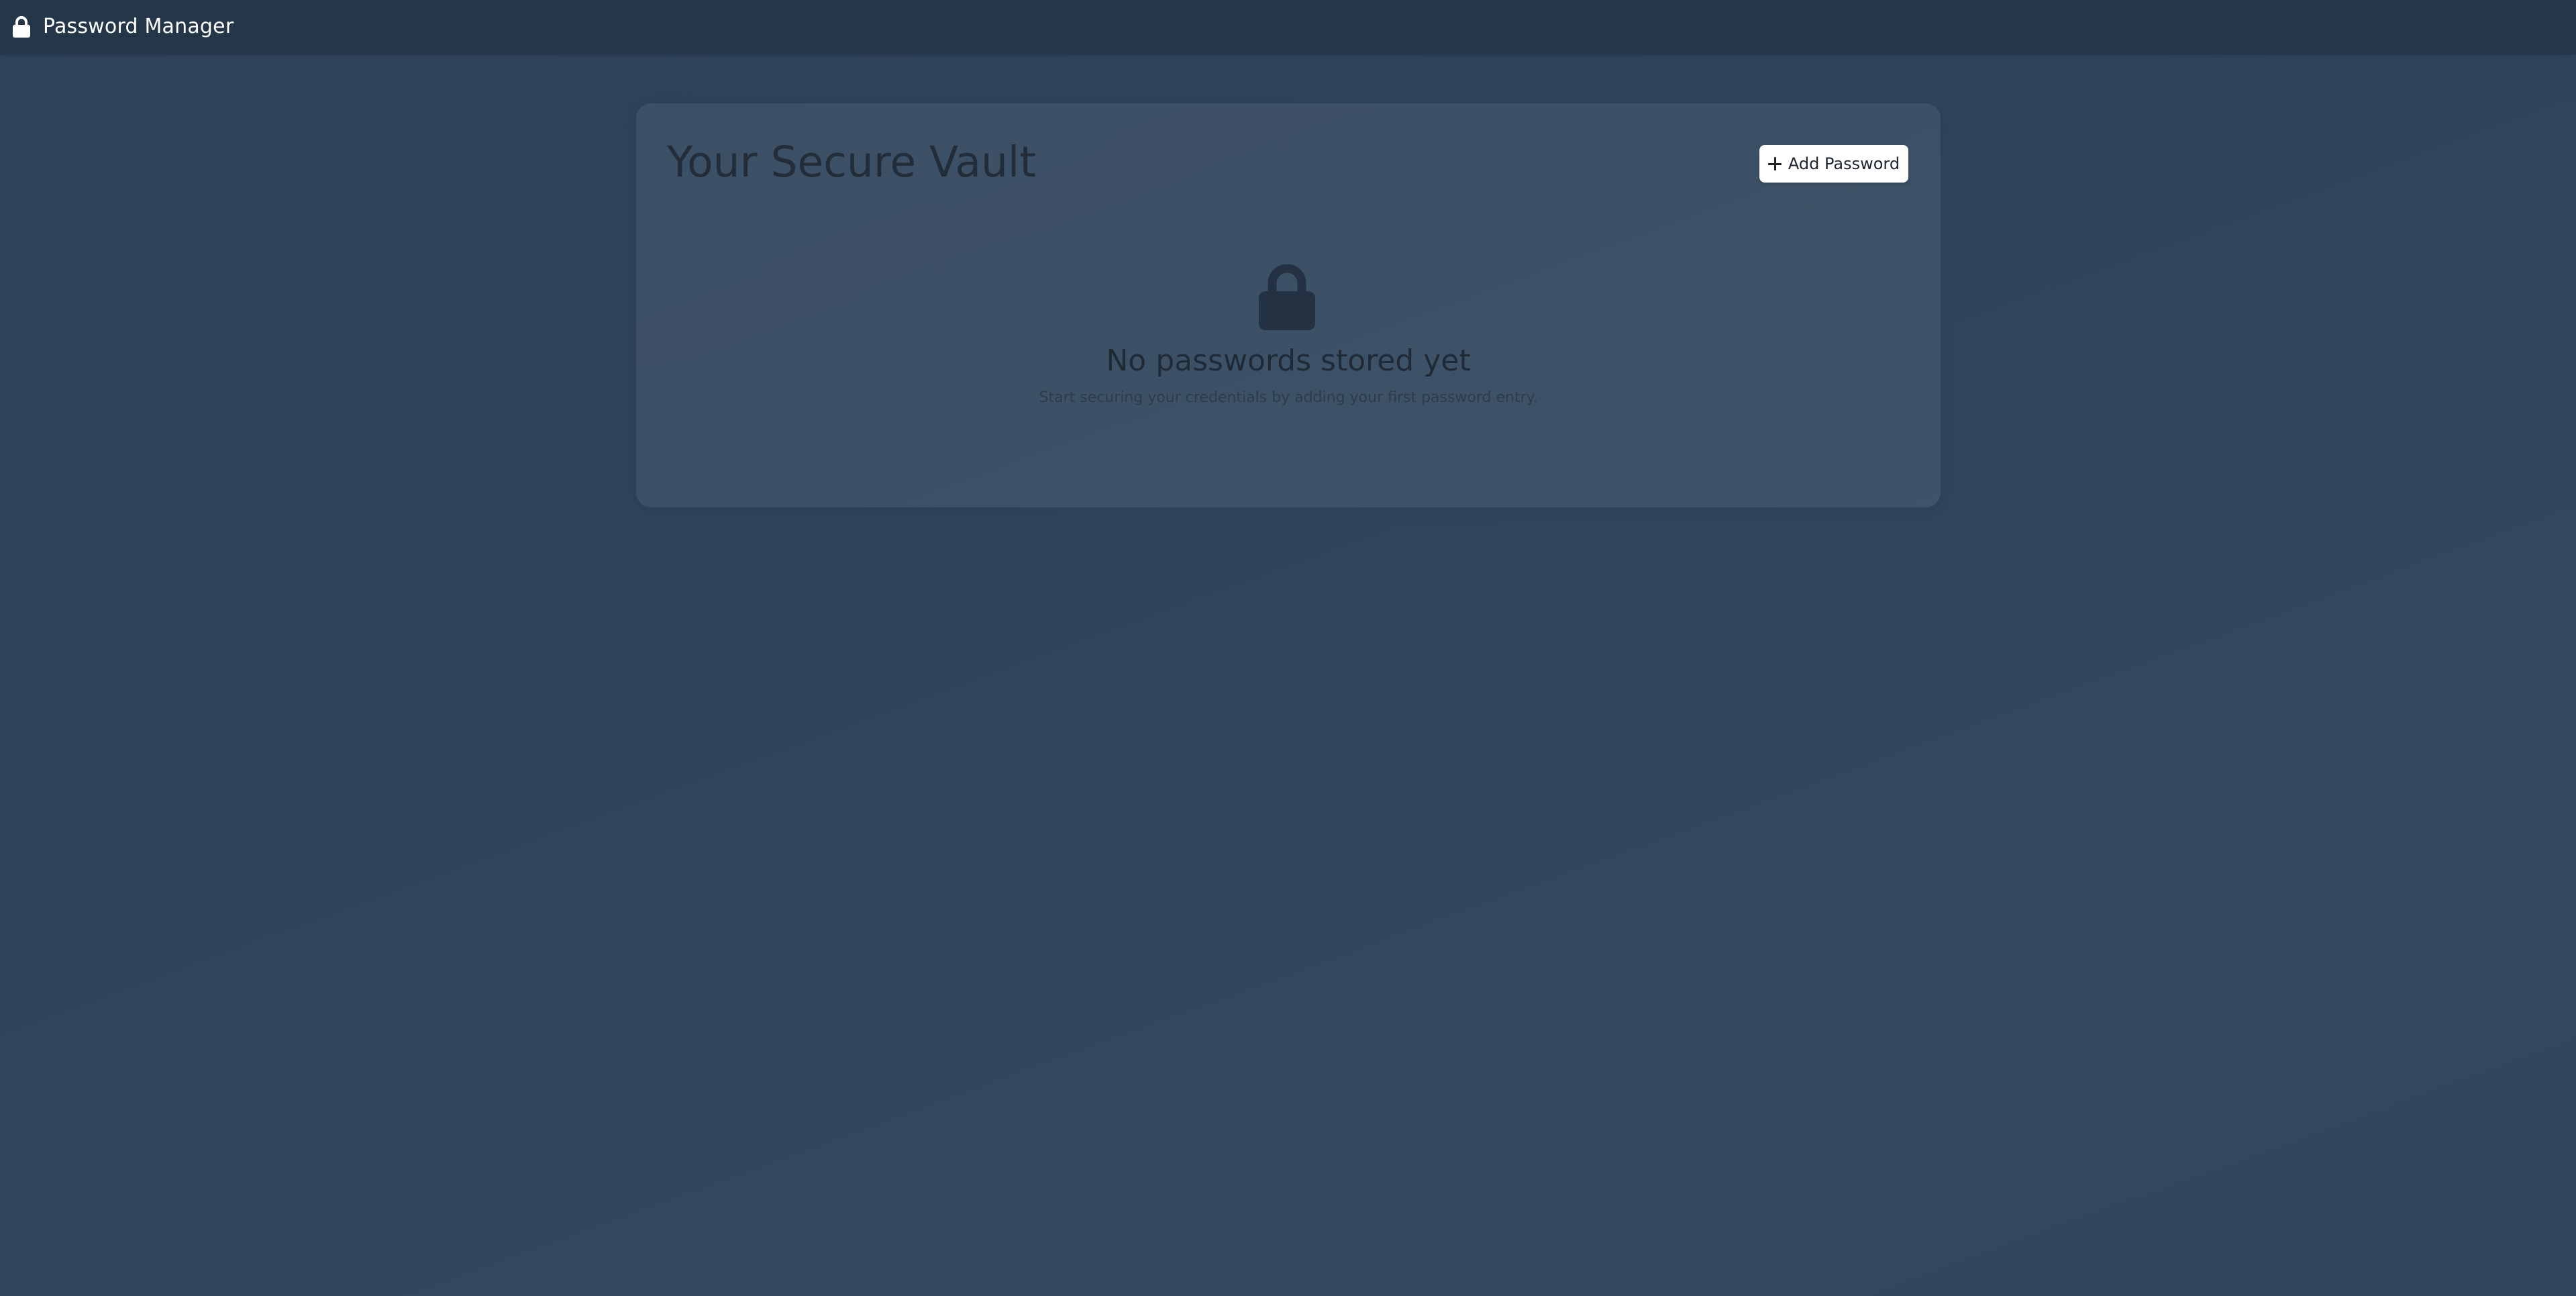 The height and width of the screenshot is (1296, 2576). I want to click on page-title: Your Secure Vault, so click(852, 162).